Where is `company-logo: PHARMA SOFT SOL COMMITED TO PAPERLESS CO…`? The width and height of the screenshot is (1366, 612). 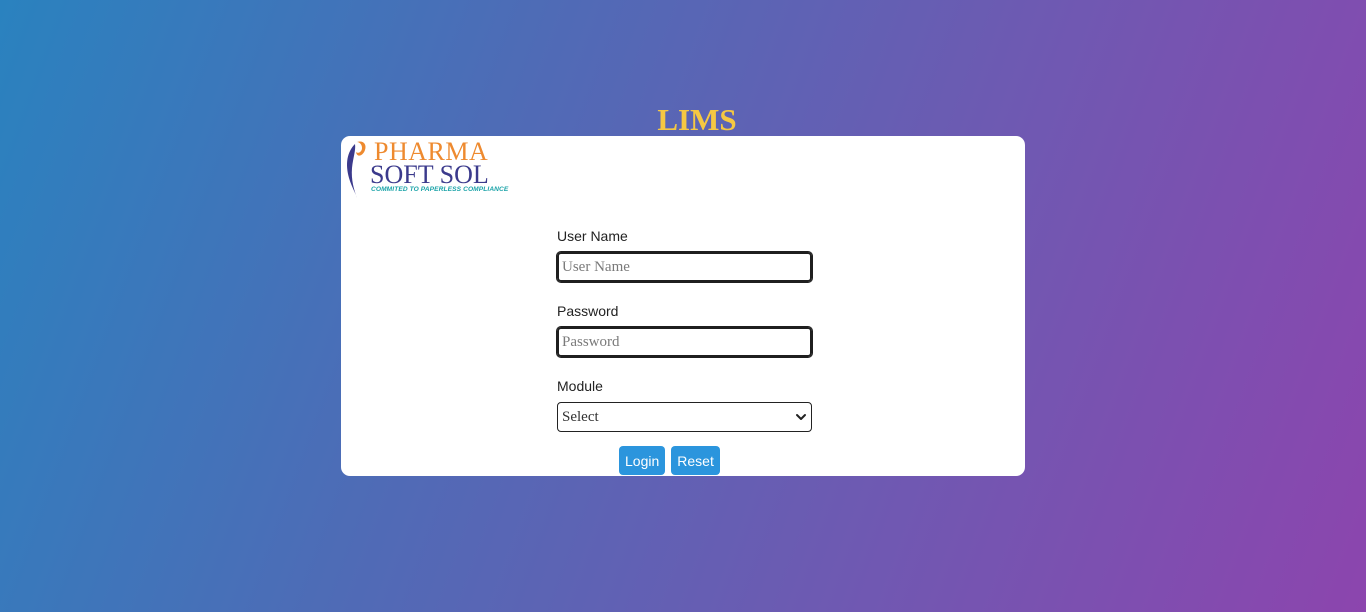 company-logo: PHARMA SOFT SOL COMMITED TO PAPERLESS CO… is located at coordinates (425, 170).